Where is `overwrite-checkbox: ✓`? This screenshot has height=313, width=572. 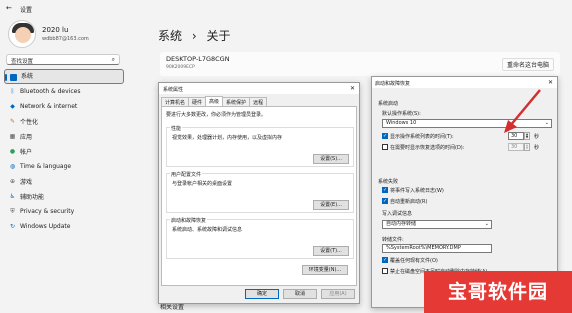 overwrite-checkbox: ✓ is located at coordinates (385, 260).